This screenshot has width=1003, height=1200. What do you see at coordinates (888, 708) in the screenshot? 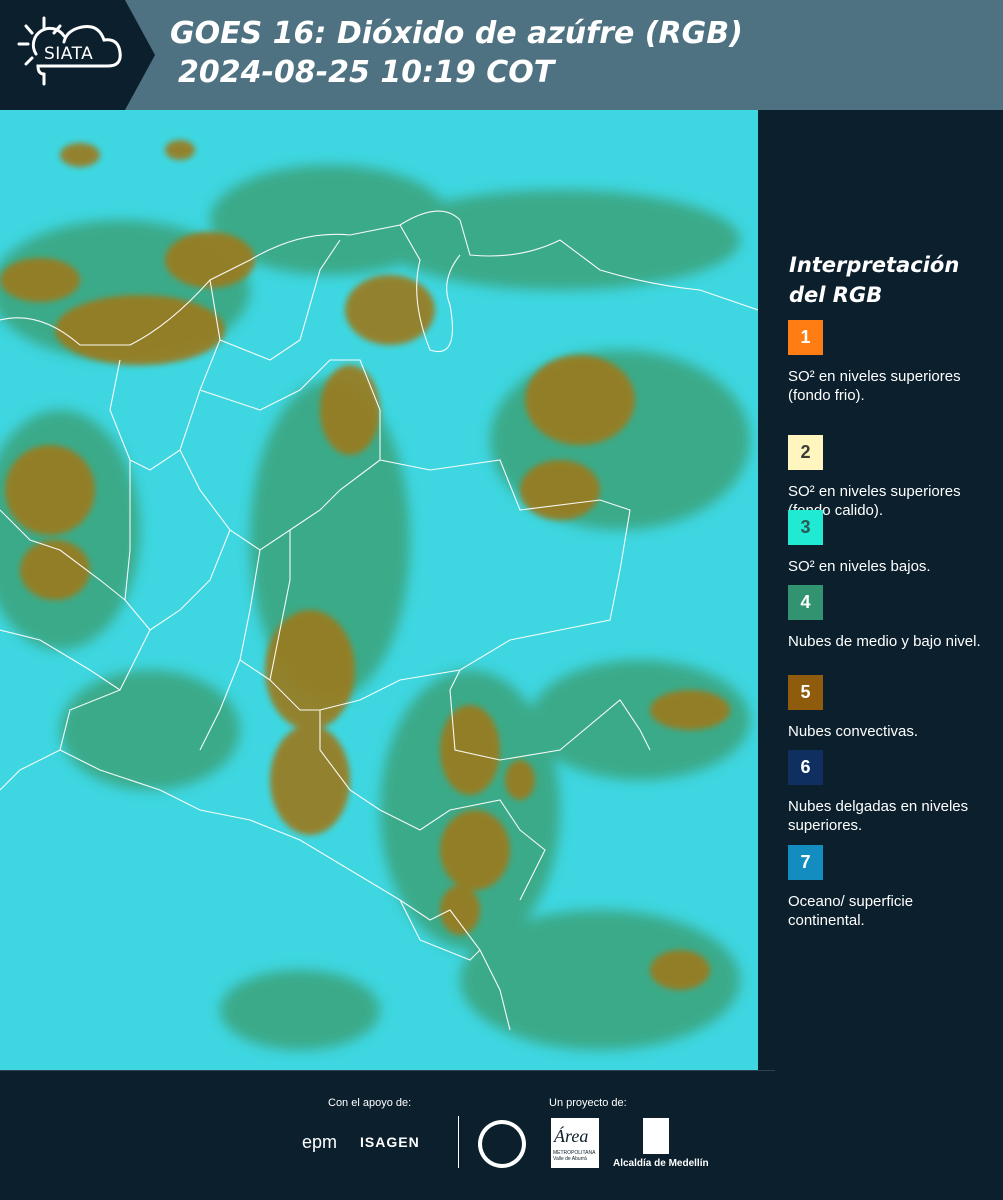
I see `legend-item: 5 Nubes convectivas.` at bounding box center [888, 708].